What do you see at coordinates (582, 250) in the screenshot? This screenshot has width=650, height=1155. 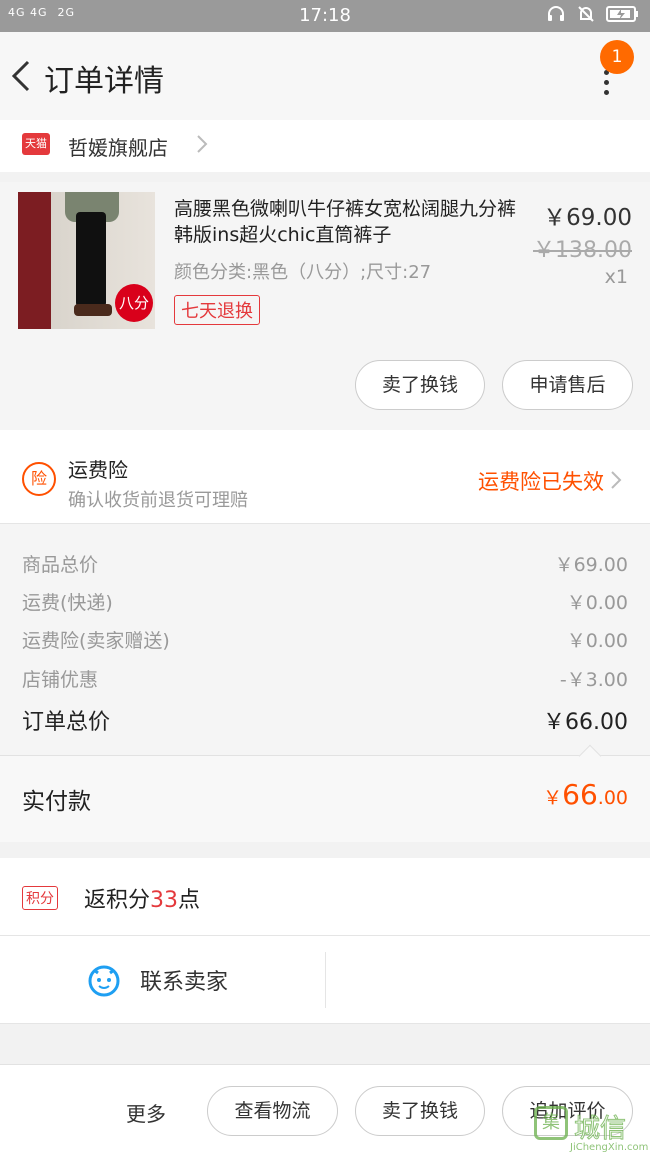 I see `original-price: ￥138.00` at bounding box center [582, 250].